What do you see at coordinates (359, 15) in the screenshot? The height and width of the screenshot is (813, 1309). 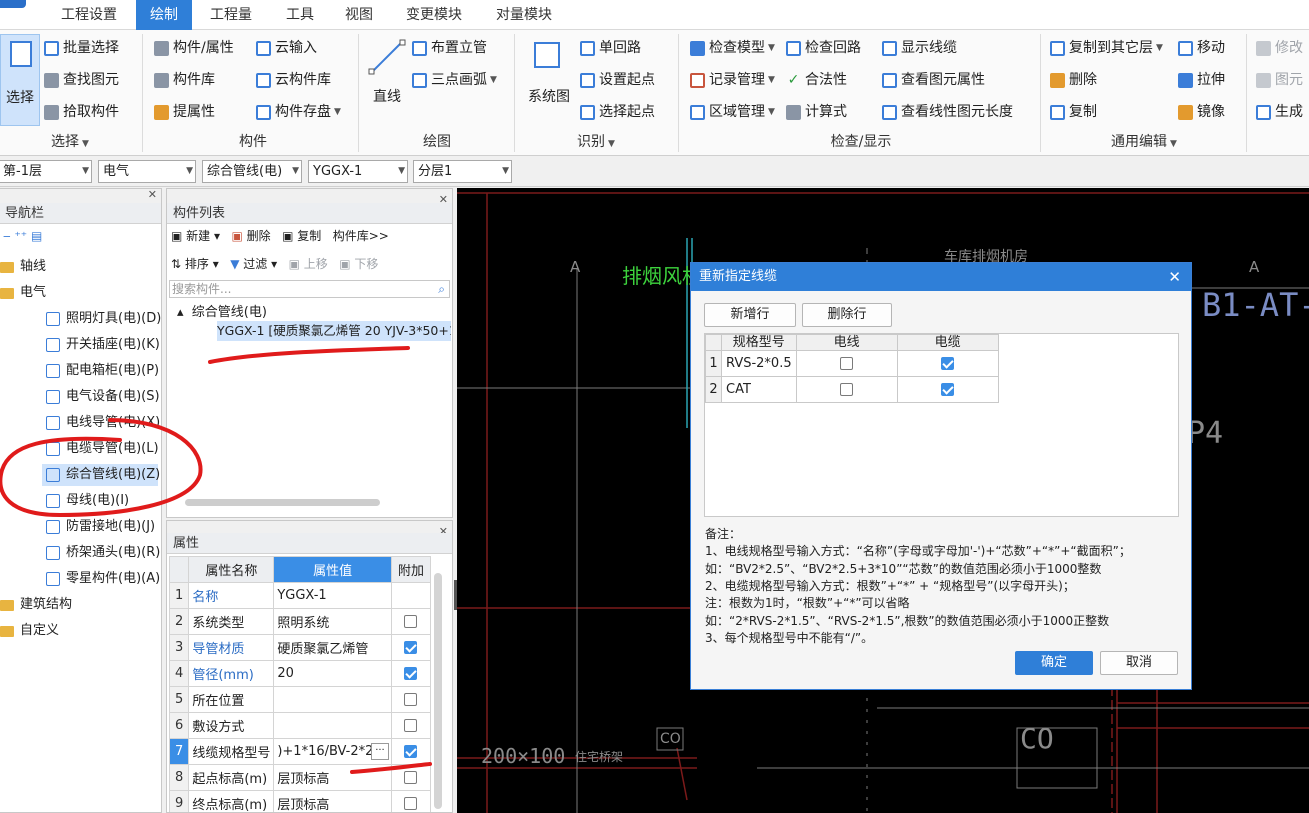 I see `menu-view: 视图` at bounding box center [359, 15].